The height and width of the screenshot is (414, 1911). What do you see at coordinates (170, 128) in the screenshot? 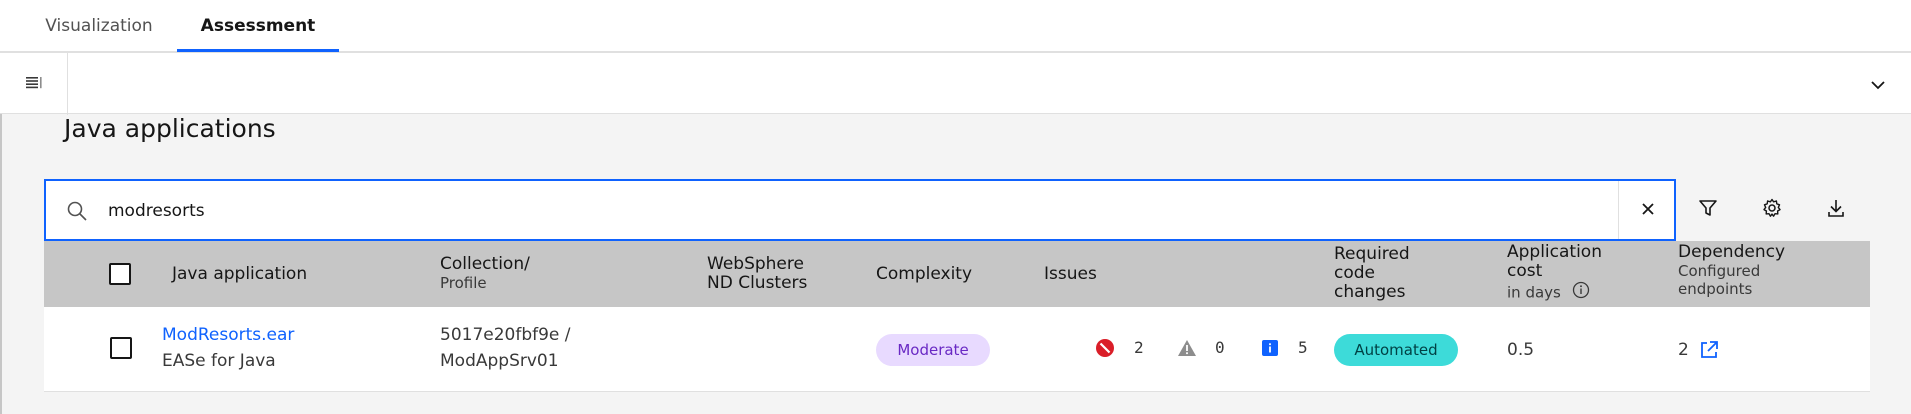
I see `page-title: Java applications` at bounding box center [170, 128].